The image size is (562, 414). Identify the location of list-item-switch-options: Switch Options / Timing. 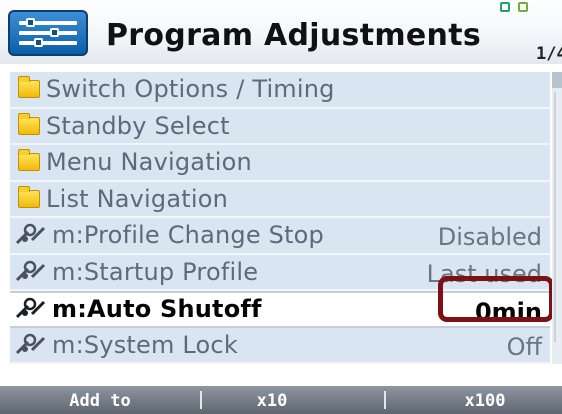
(280, 90).